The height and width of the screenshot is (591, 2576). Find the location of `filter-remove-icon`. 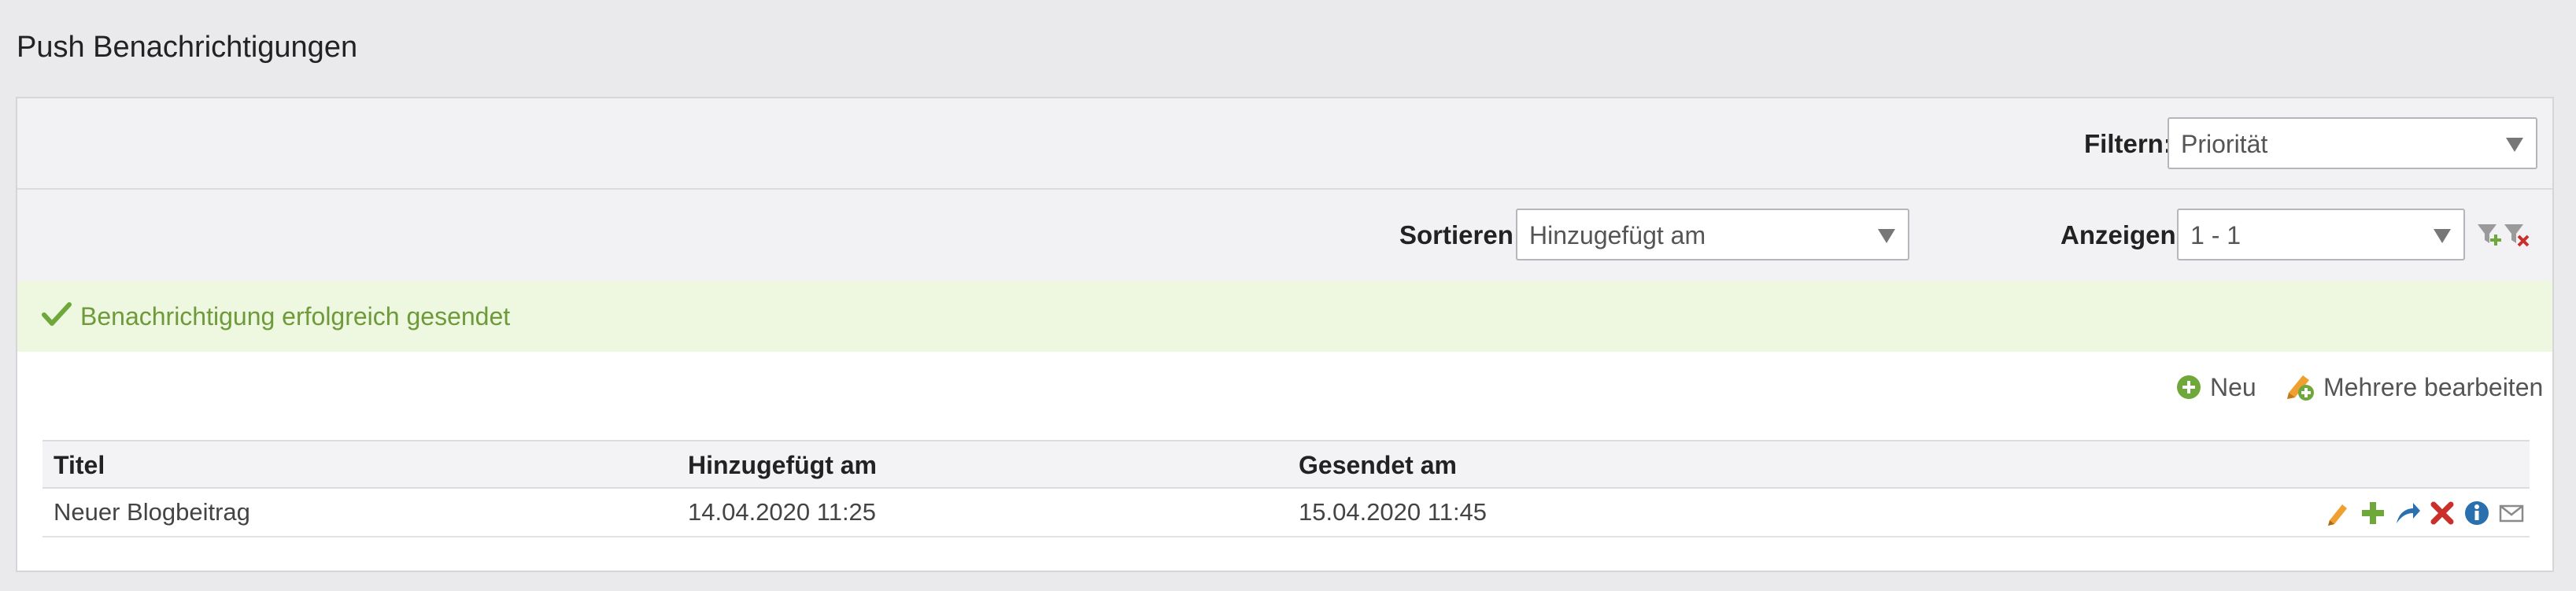

filter-remove-icon is located at coordinates (2517, 235).